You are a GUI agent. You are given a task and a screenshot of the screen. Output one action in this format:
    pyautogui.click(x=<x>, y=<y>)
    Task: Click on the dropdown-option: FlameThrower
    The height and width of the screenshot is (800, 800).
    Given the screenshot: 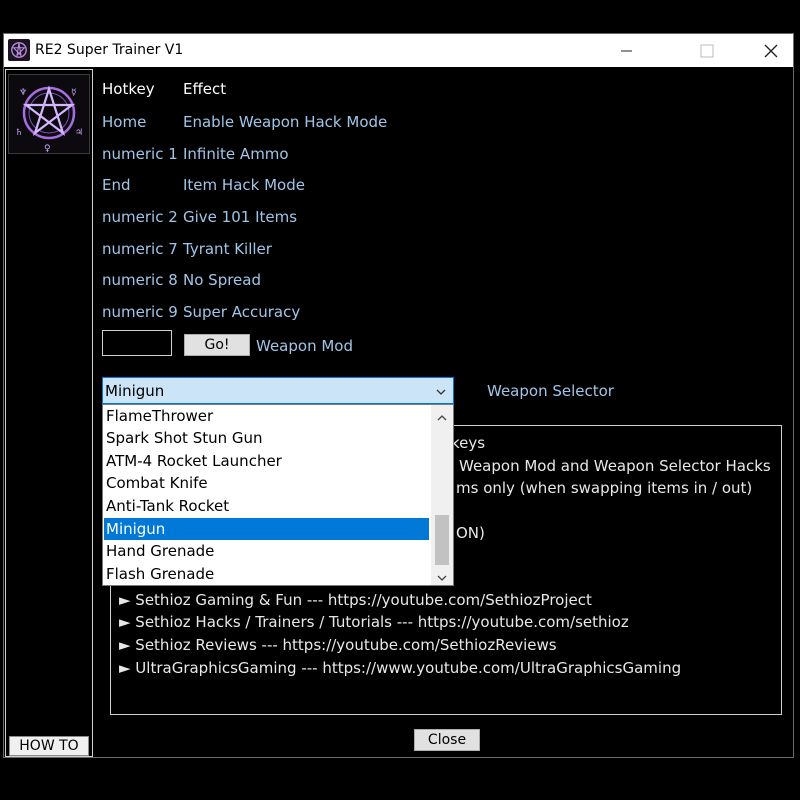 What is the action you would take?
    pyautogui.click(x=266, y=416)
    